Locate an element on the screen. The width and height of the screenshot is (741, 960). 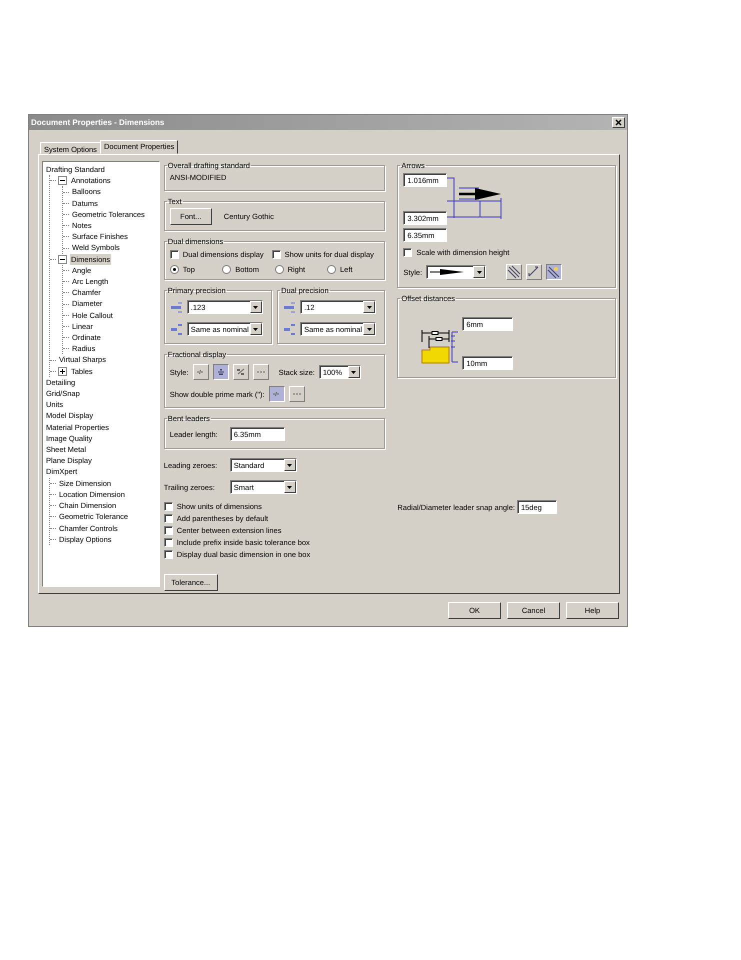
close-icon is located at coordinates (618, 122).